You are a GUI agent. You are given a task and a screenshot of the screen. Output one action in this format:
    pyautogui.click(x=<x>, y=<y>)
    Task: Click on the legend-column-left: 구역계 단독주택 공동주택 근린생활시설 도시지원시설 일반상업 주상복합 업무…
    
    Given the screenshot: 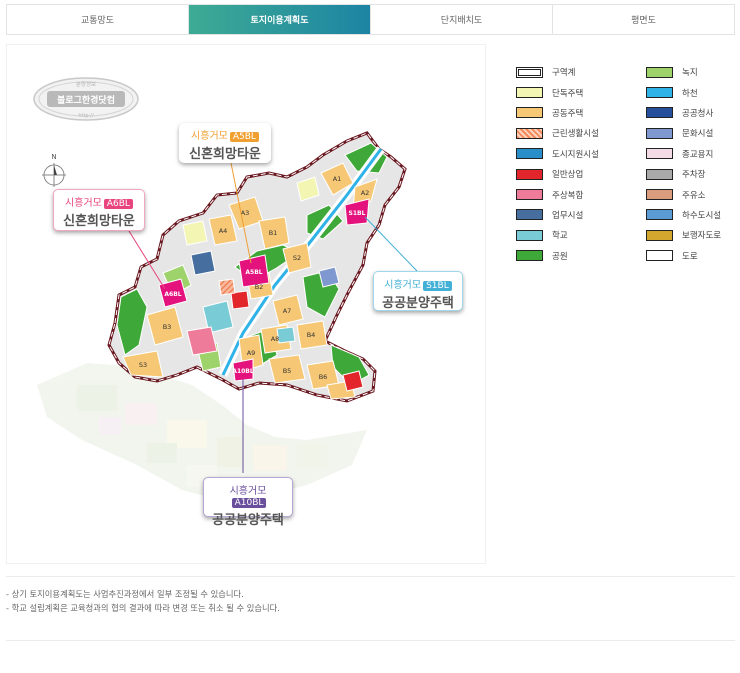 What is the action you would take?
    pyautogui.click(x=571, y=164)
    